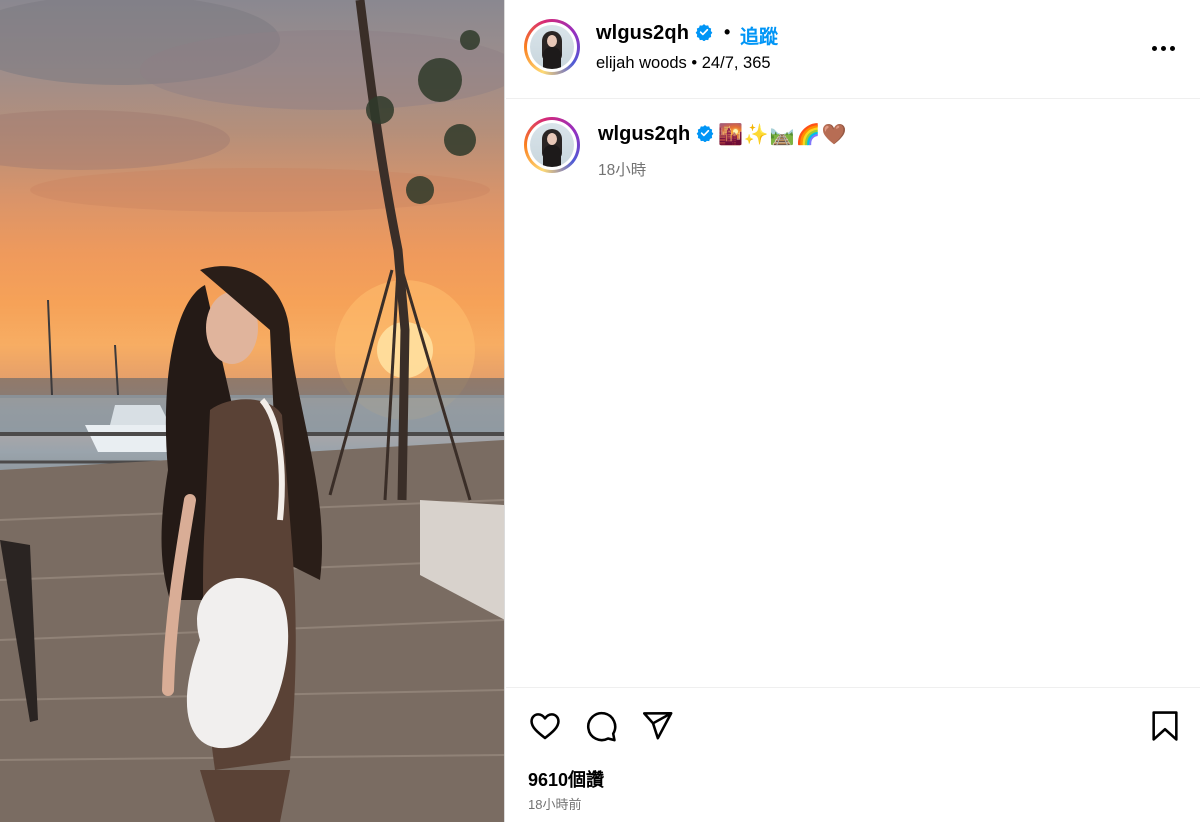  What do you see at coordinates (853, 754) in the screenshot?
I see `action-bar: 9610個讚 18小時前` at bounding box center [853, 754].